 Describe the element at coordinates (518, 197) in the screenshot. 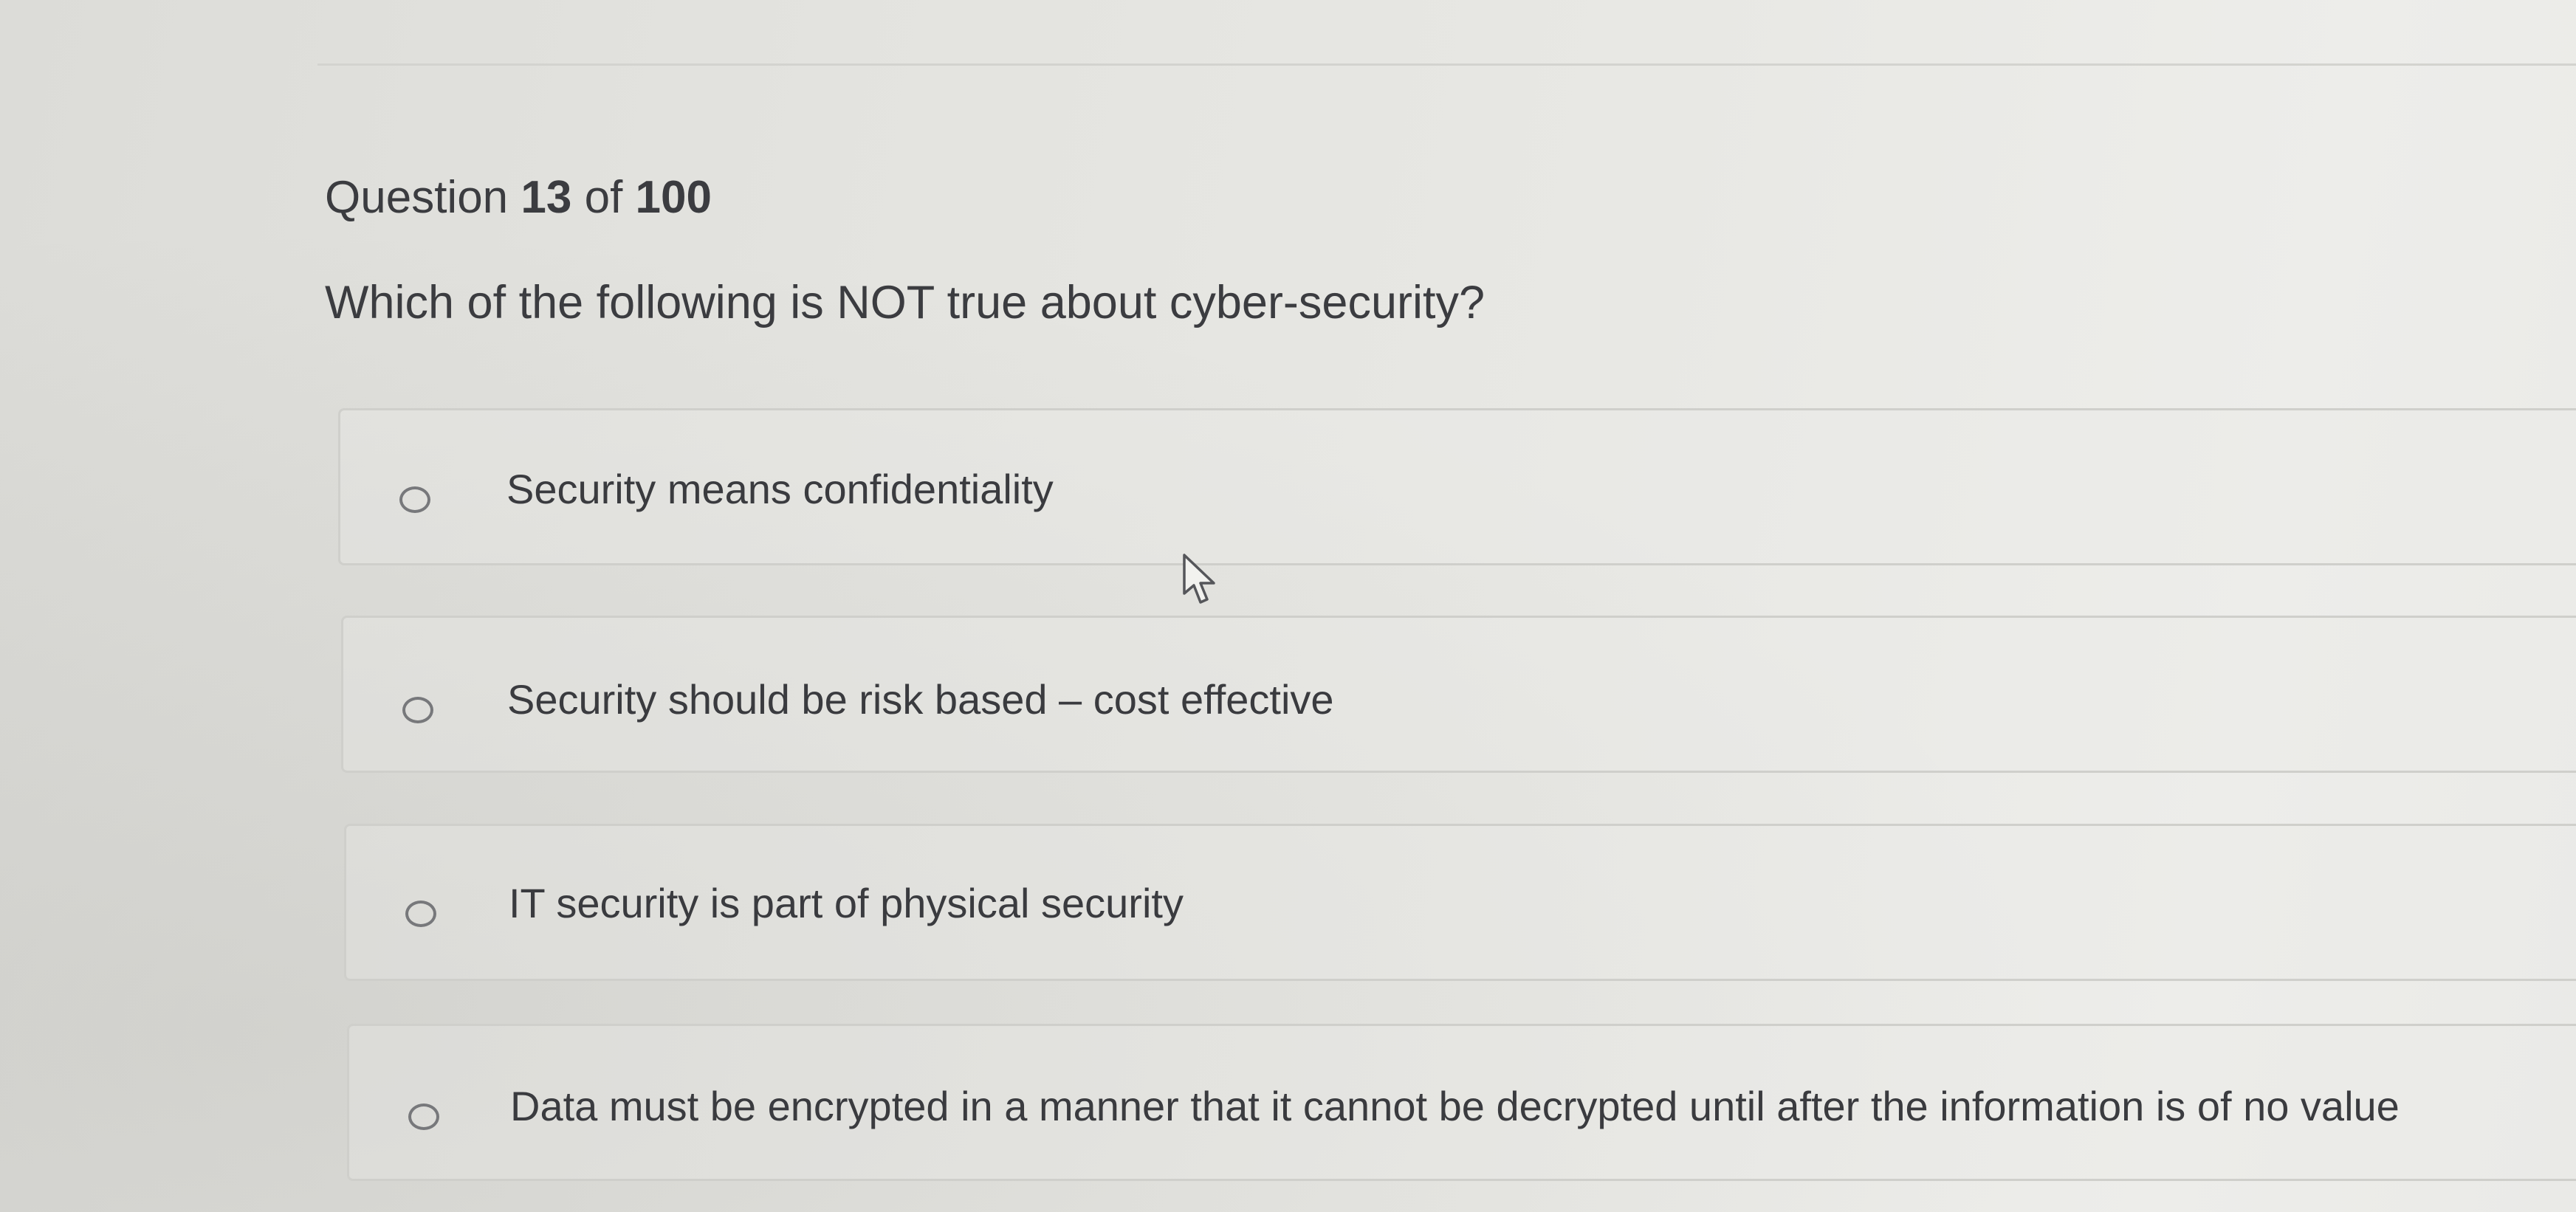

I see `question-counter: Question 13 of 100` at that location.